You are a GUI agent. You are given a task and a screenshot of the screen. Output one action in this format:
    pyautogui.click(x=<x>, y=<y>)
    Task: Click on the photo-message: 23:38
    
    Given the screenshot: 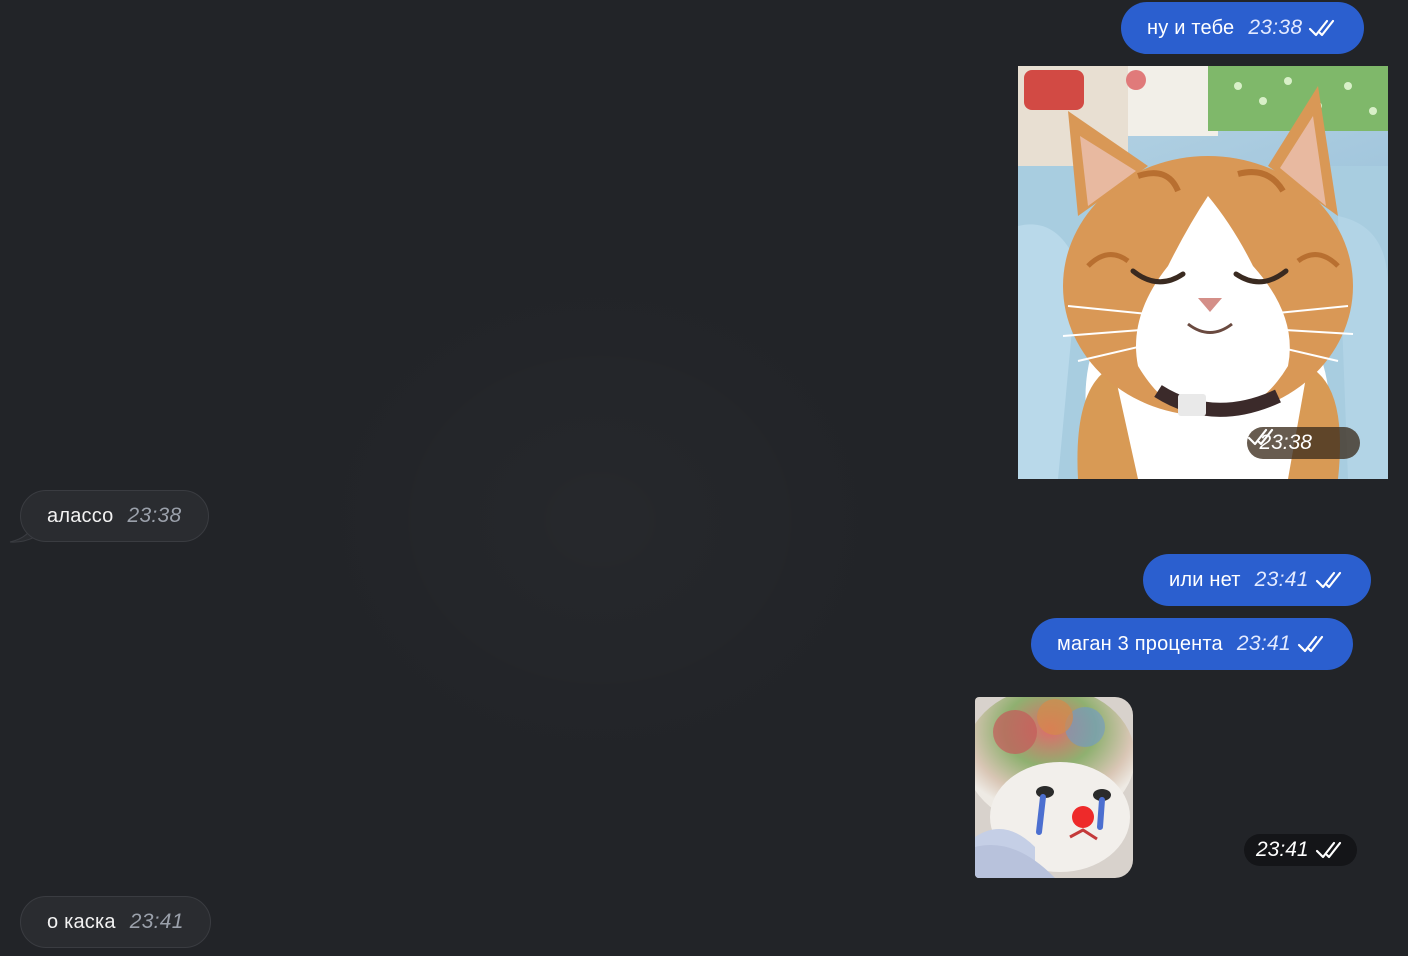 What is the action you would take?
    pyautogui.click(x=1203, y=272)
    